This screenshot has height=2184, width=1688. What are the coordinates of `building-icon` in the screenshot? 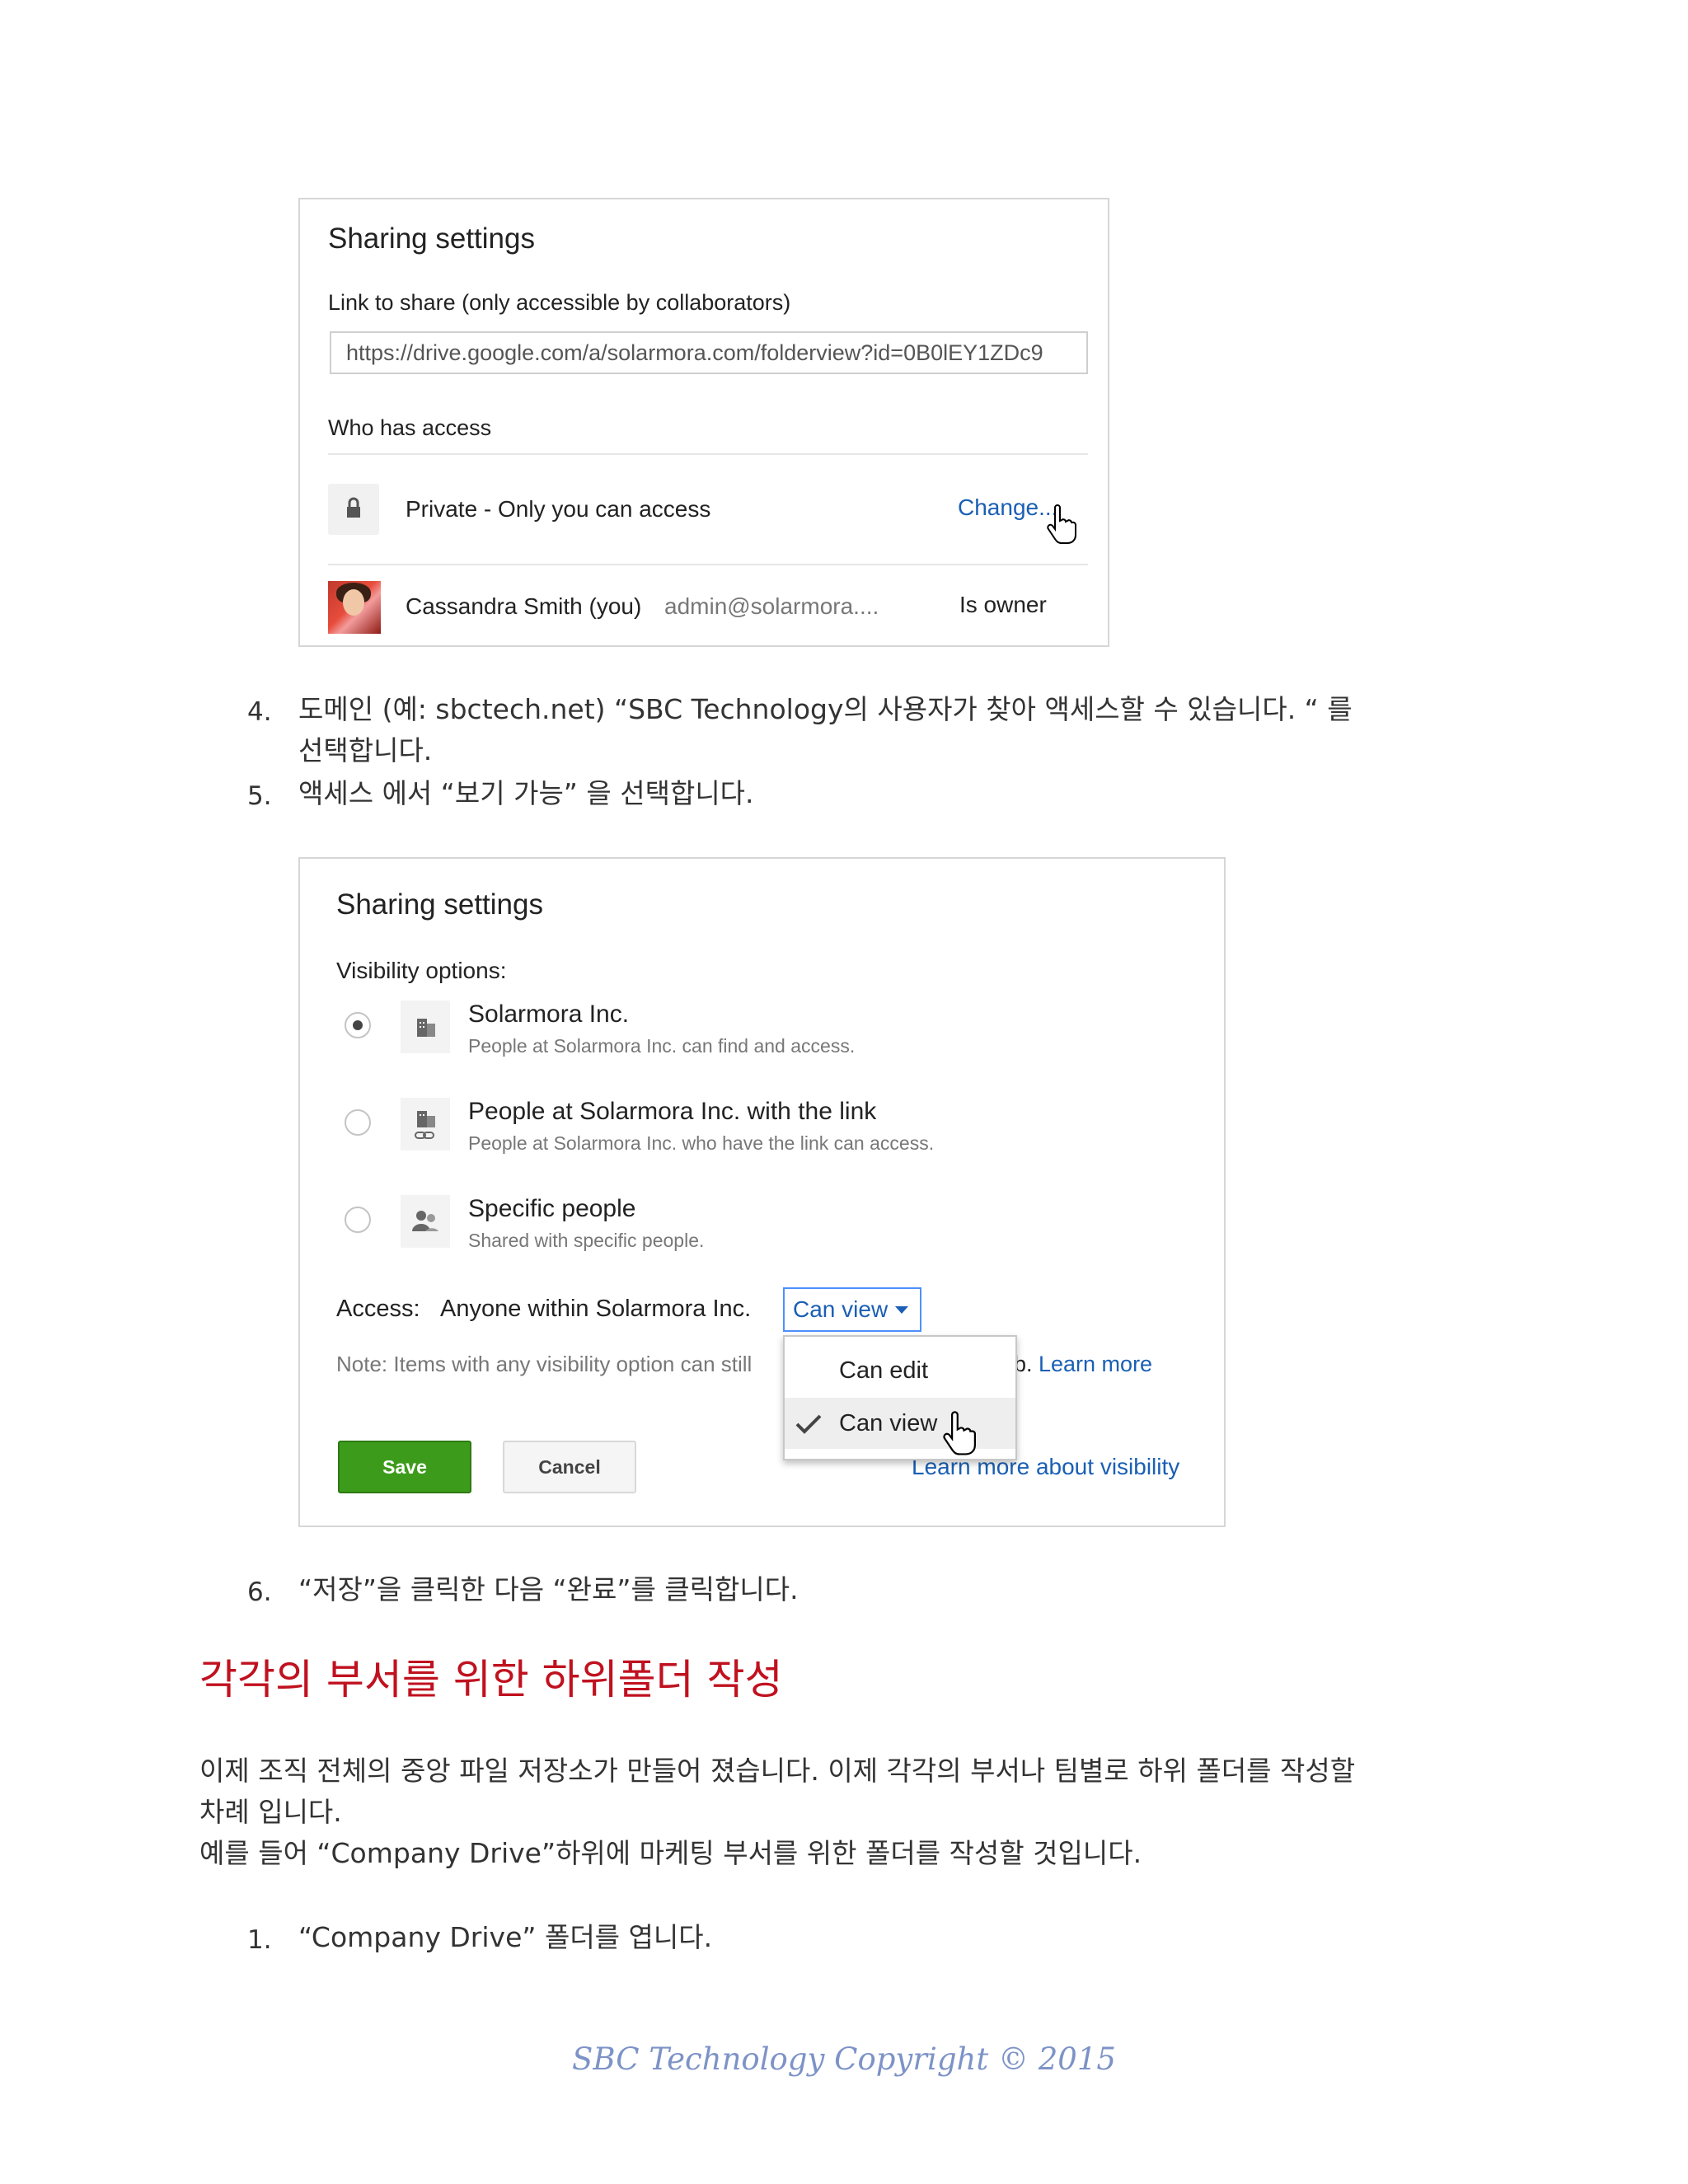 It's located at (426, 1028).